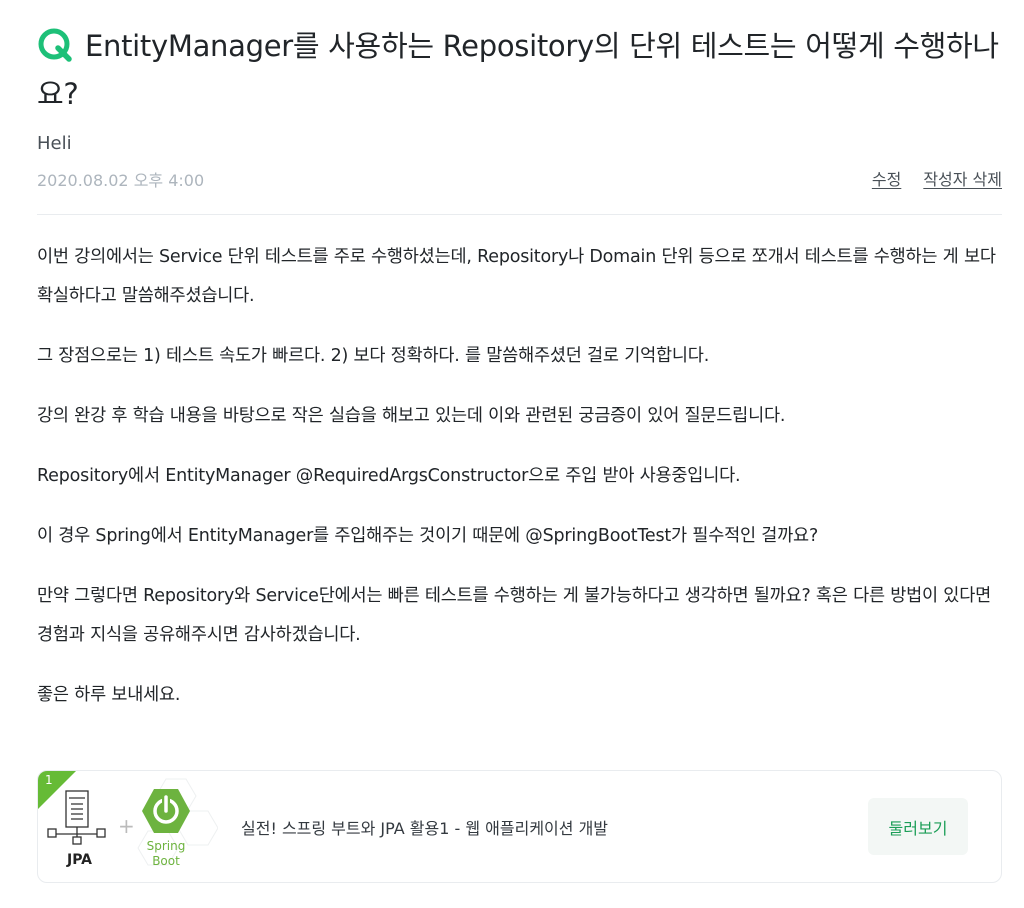 The height and width of the screenshot is (908, 1024). I want to click on divider, so click(519, 214).